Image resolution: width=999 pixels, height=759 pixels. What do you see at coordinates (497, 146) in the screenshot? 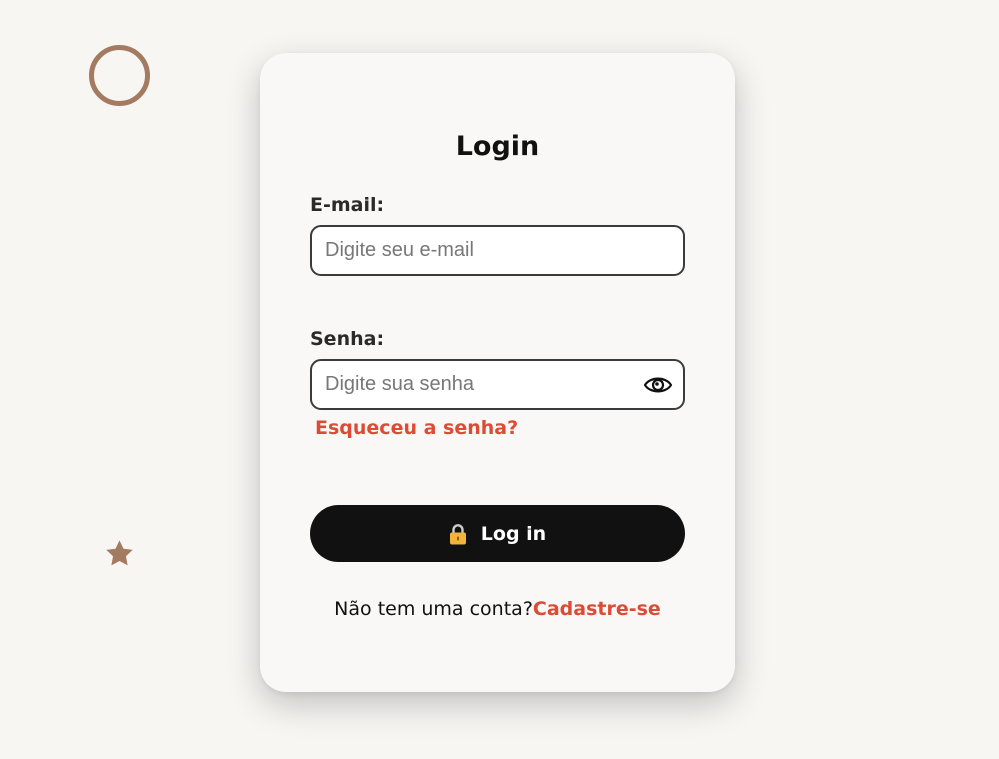
I see `login-title: Login` at bounding box center [497, 146].